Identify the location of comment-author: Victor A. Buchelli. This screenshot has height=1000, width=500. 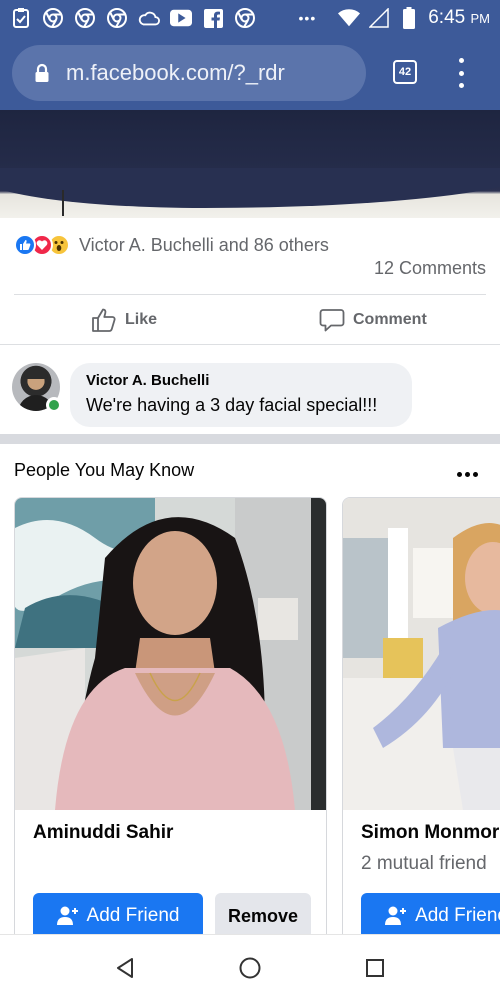
(241, 380).